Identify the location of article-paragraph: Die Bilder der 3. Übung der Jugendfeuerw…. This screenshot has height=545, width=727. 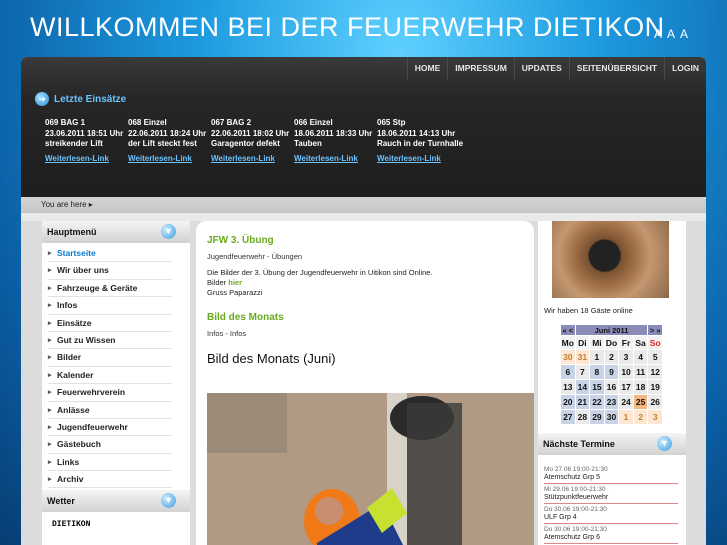
(320, 272).